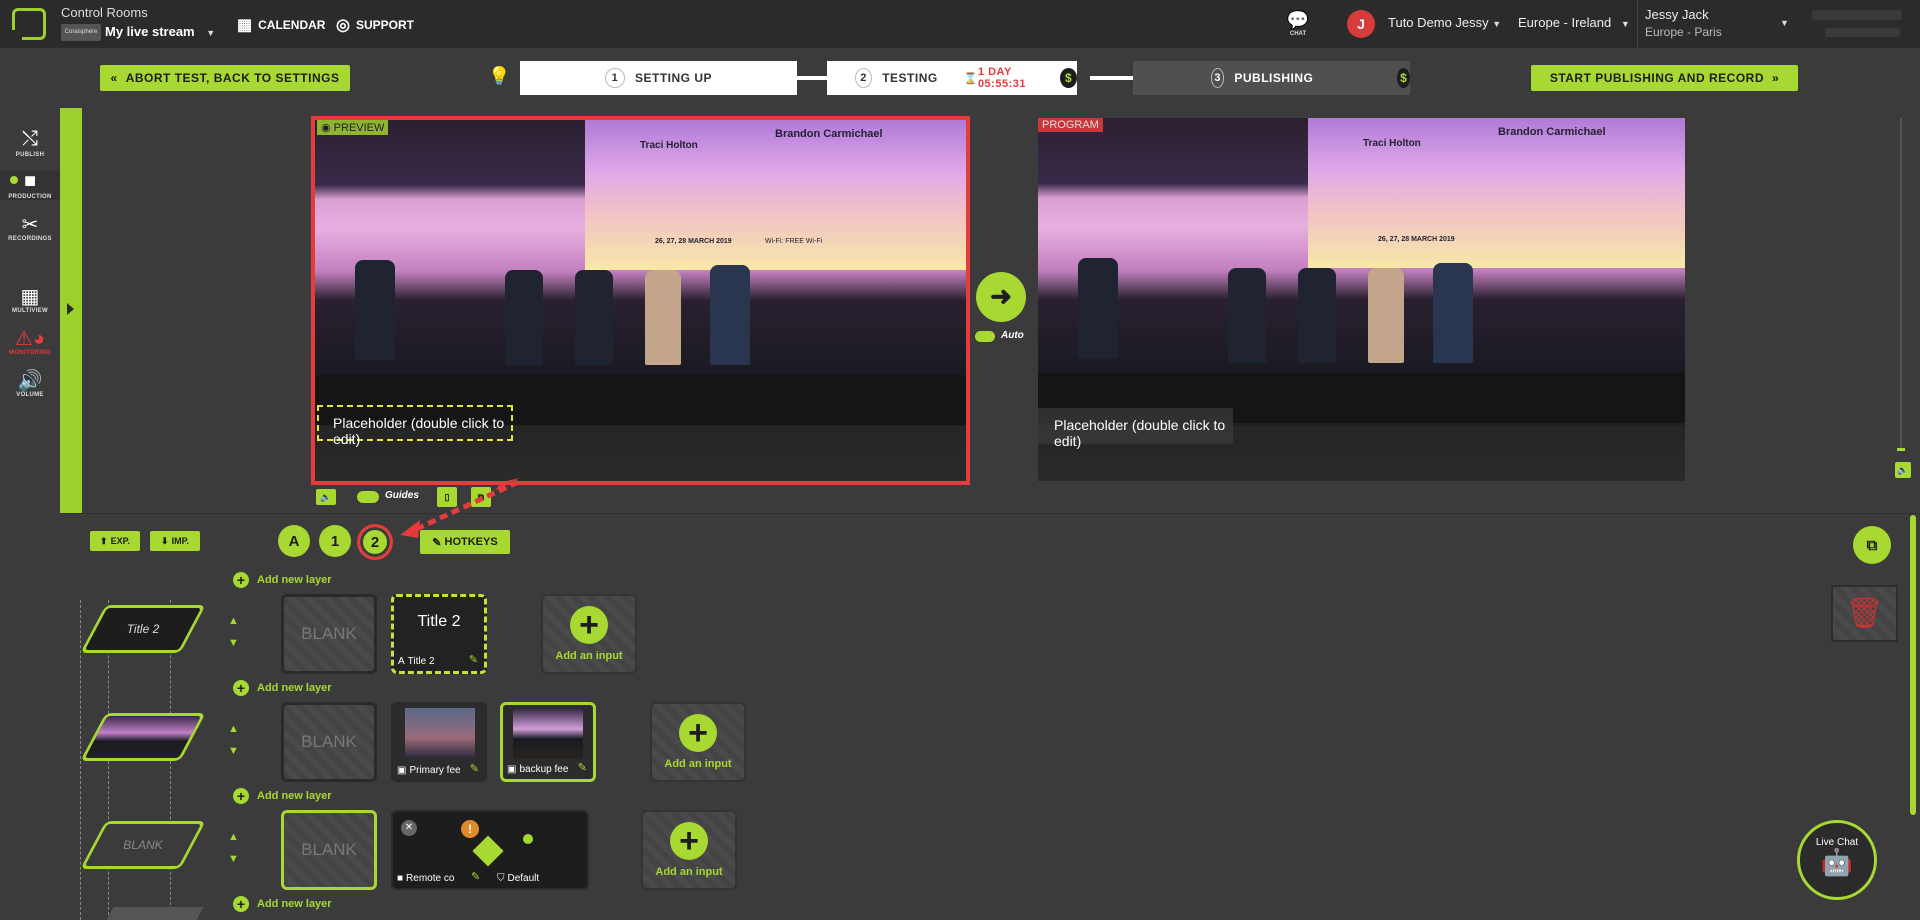 The height and width of the screenshot is (920, 1920). Describe the element at coordinates (1403, 78) in the screenshot. I see `dollar-icon: $` at that location.